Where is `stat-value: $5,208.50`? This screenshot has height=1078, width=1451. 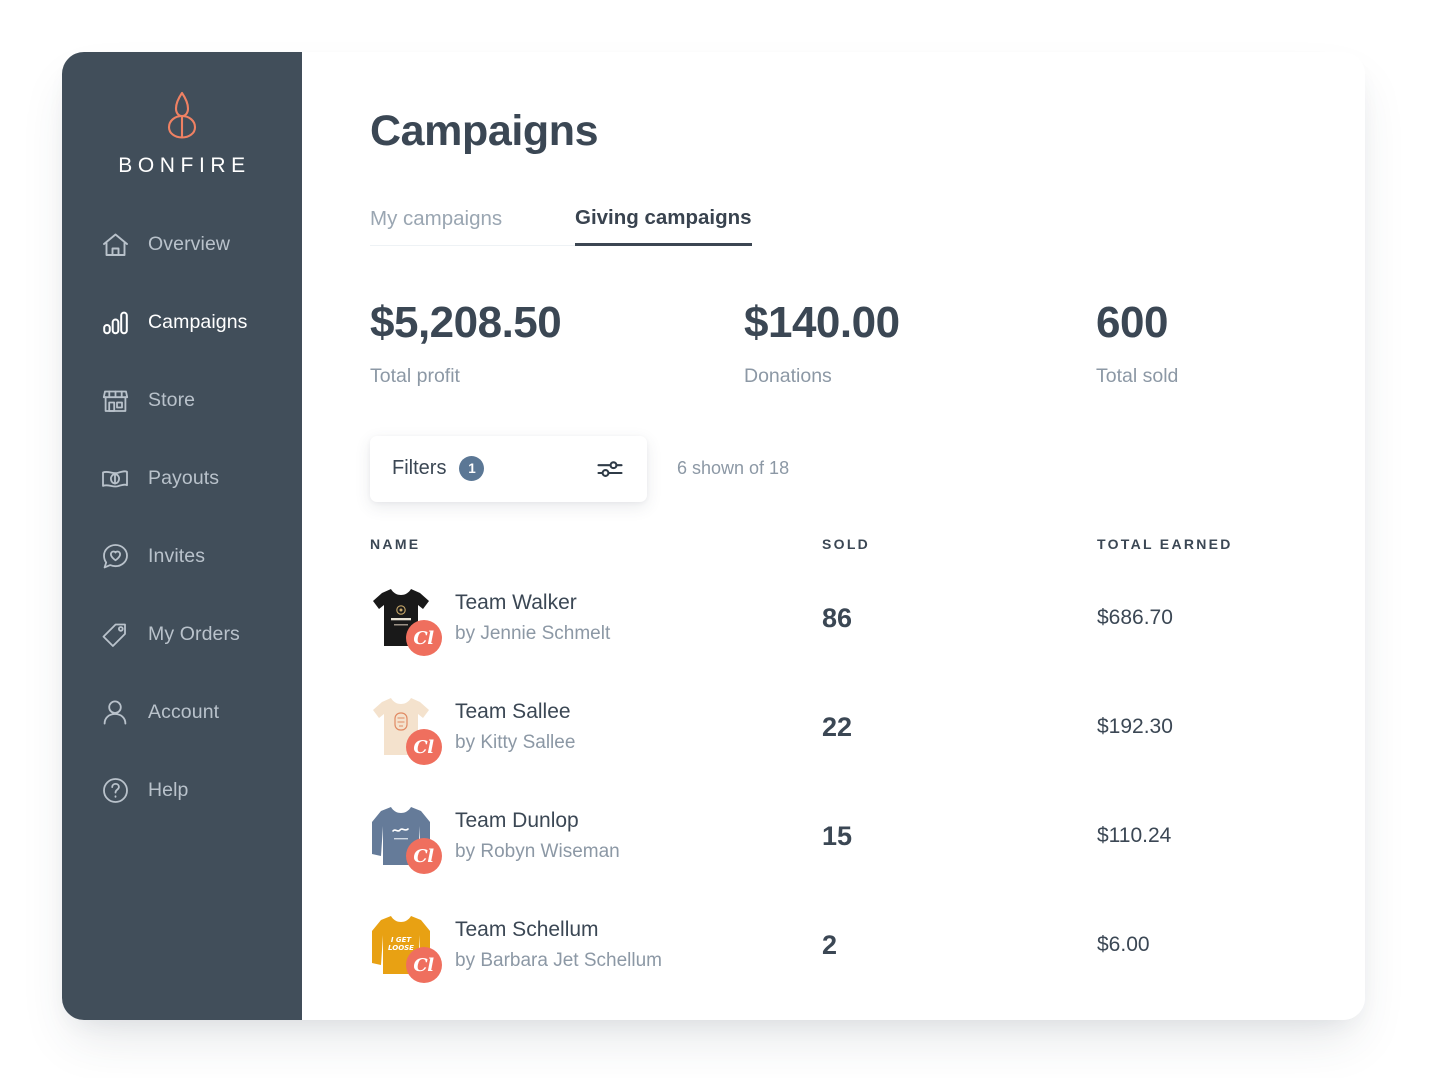 stat-value: $5,208.50 is located at coordinates (466, 322).